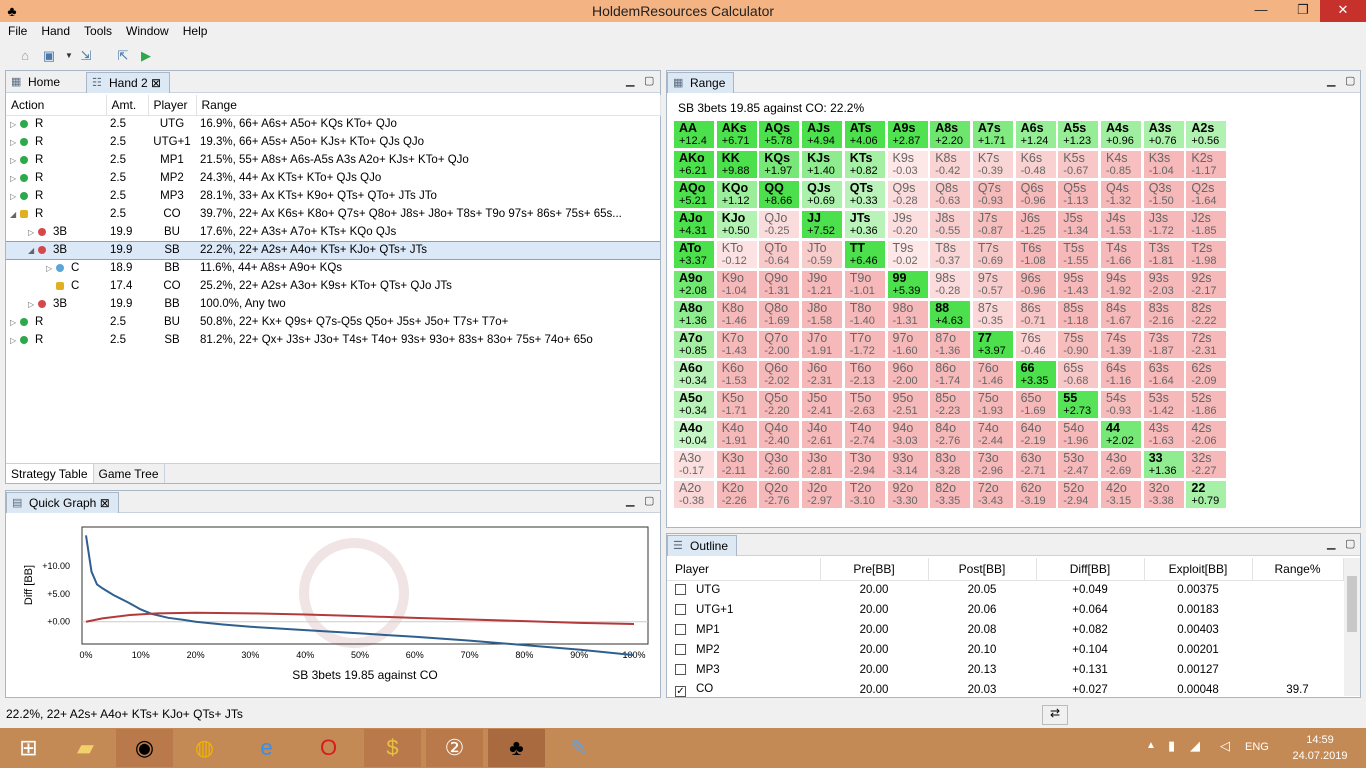  What do you see at coordinates (779, 344) in the screenshot?
I see `range-cell-q7o: Q7o -2.00` at bounding box center [779, 344].